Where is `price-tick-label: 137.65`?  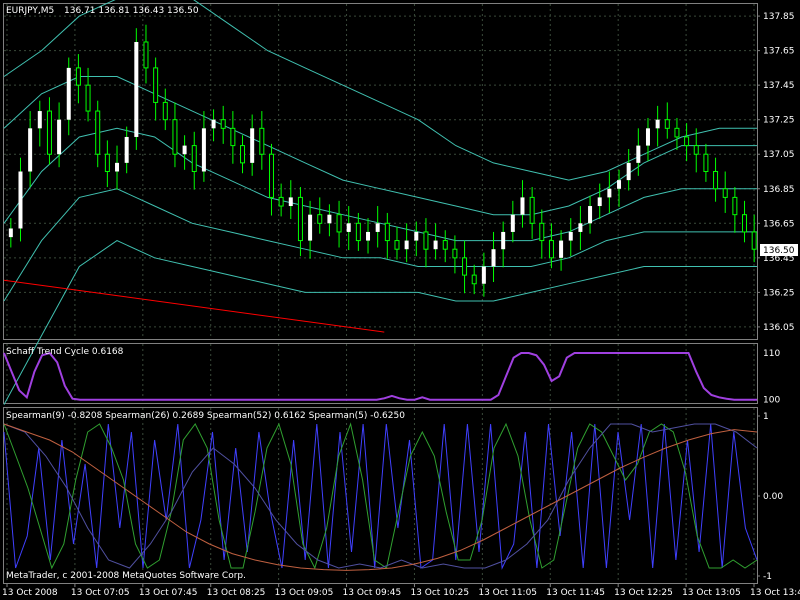
price-tick-label: 137.65 is located at coordinates (779, 52).